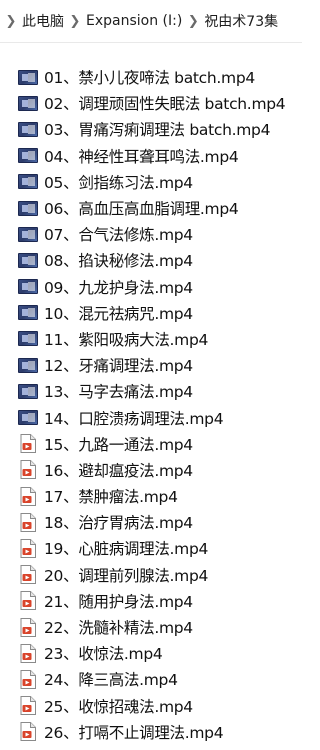  Describe the element at coordinates (126, 549) in the screenshot. I see `file-name: 19、心脏病调理法.mp4` at that location.